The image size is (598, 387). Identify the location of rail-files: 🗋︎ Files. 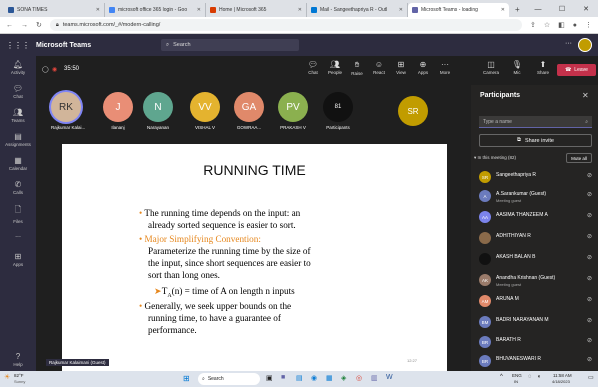
(18, 214).